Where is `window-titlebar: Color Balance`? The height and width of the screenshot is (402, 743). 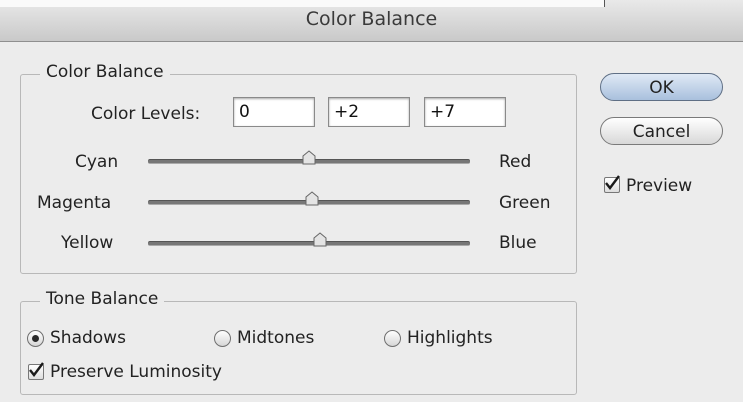
window-titlebar: Color Balance is located at coordinates (371, 21).